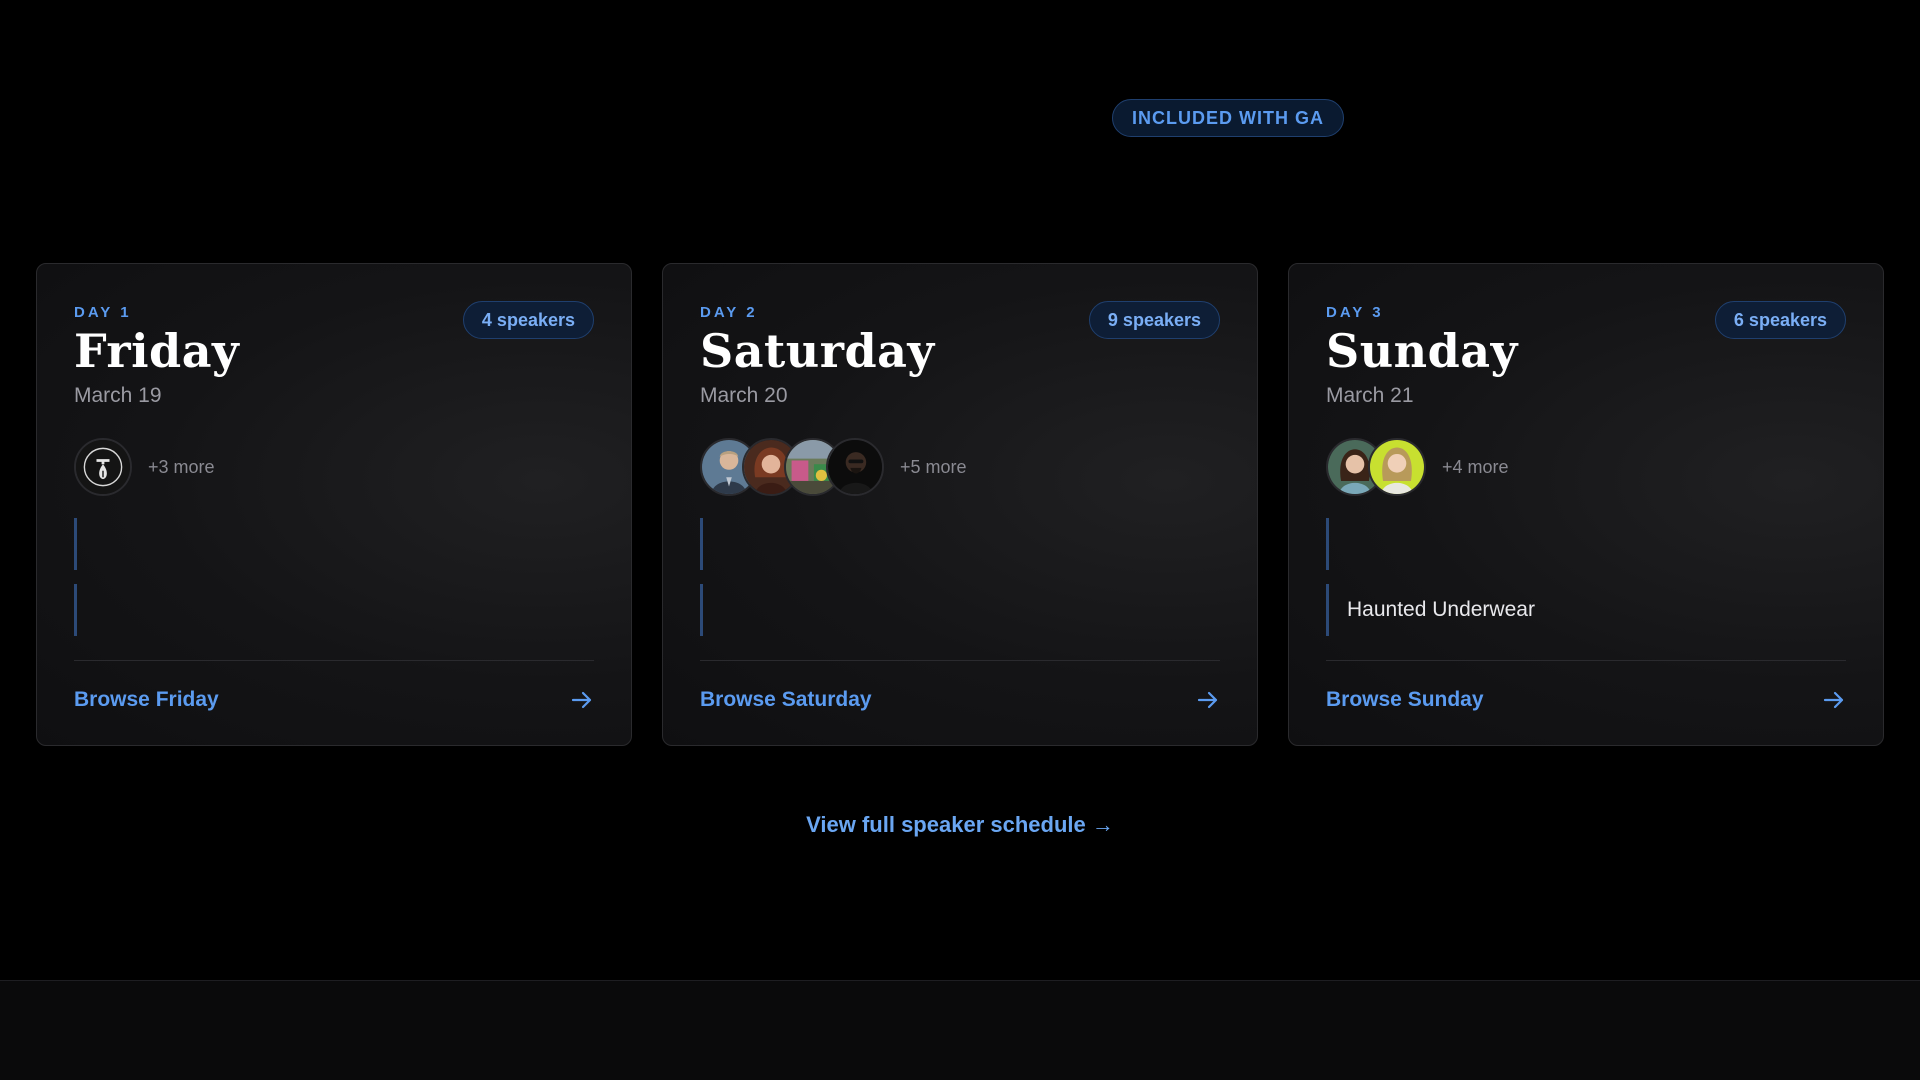  What do you see at coordinates (1422, 351) in the screenshot?
I see `day-name: Sunday` at bounding box center [1422, 351].